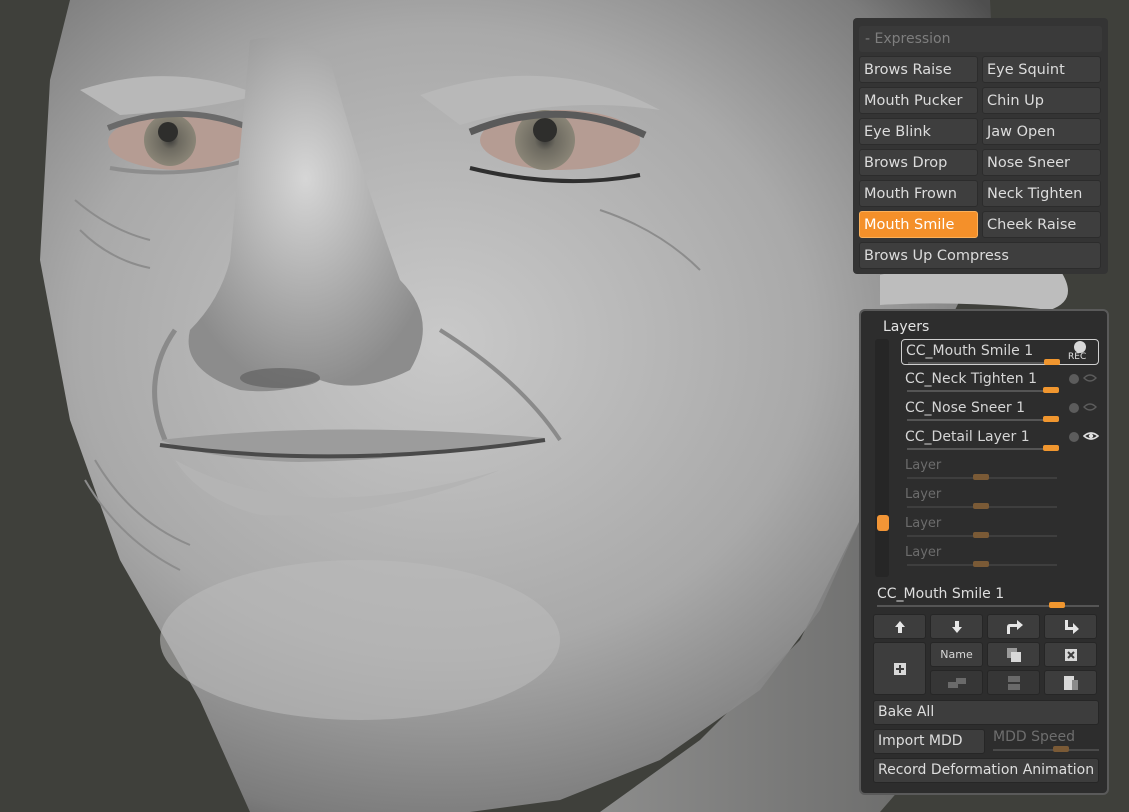 Image resolution: width=1129 pixels, height=812 pixels. Describe the element at coordinates (918, 100) in the screenshot. I see `expr-mouth-pucker-button: Mouth Pucker` at that location.